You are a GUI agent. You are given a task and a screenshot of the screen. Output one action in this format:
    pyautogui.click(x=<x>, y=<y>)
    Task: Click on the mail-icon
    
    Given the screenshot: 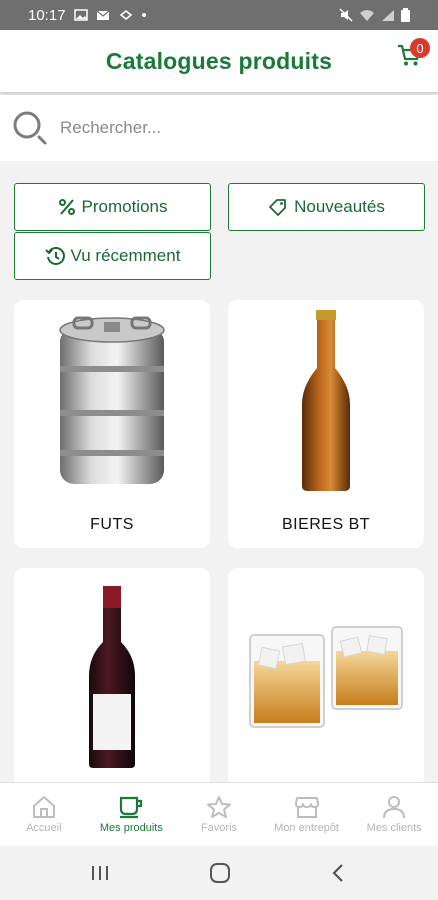 What is the action you would take?
    pyautogui.click(x=102, y=15)
    